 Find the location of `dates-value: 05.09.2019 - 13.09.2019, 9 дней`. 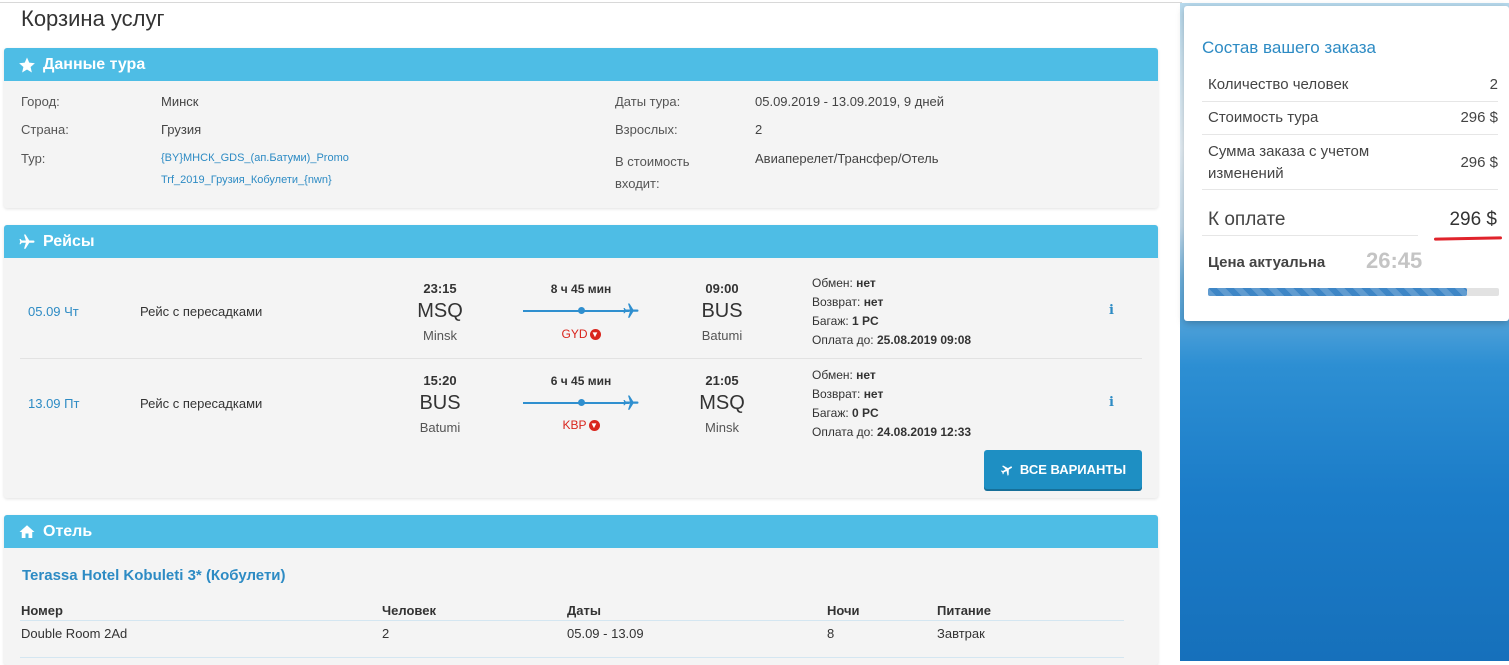

dates-value: 05.09.2019 - 13.09.2019, 9 дней is located at coordinates (850, 101).